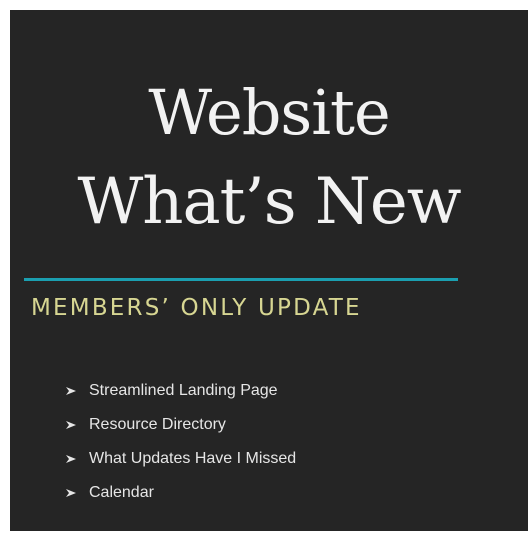 This screenshot has width=530, height=533. What do you see at coordinates (193, 458) in the screenshot?
I see `list-item-label: What Updates Have I Missed` at bounding box center [193, 458].